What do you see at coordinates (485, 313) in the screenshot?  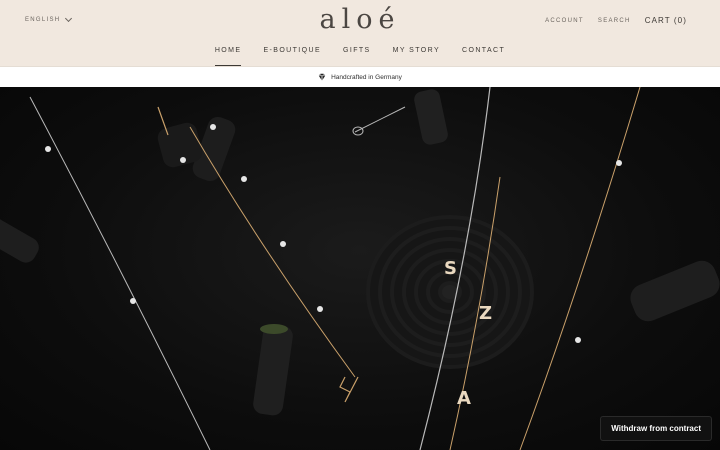 I see `pendant-letter-z: Z` at bounding box center [485, 313].